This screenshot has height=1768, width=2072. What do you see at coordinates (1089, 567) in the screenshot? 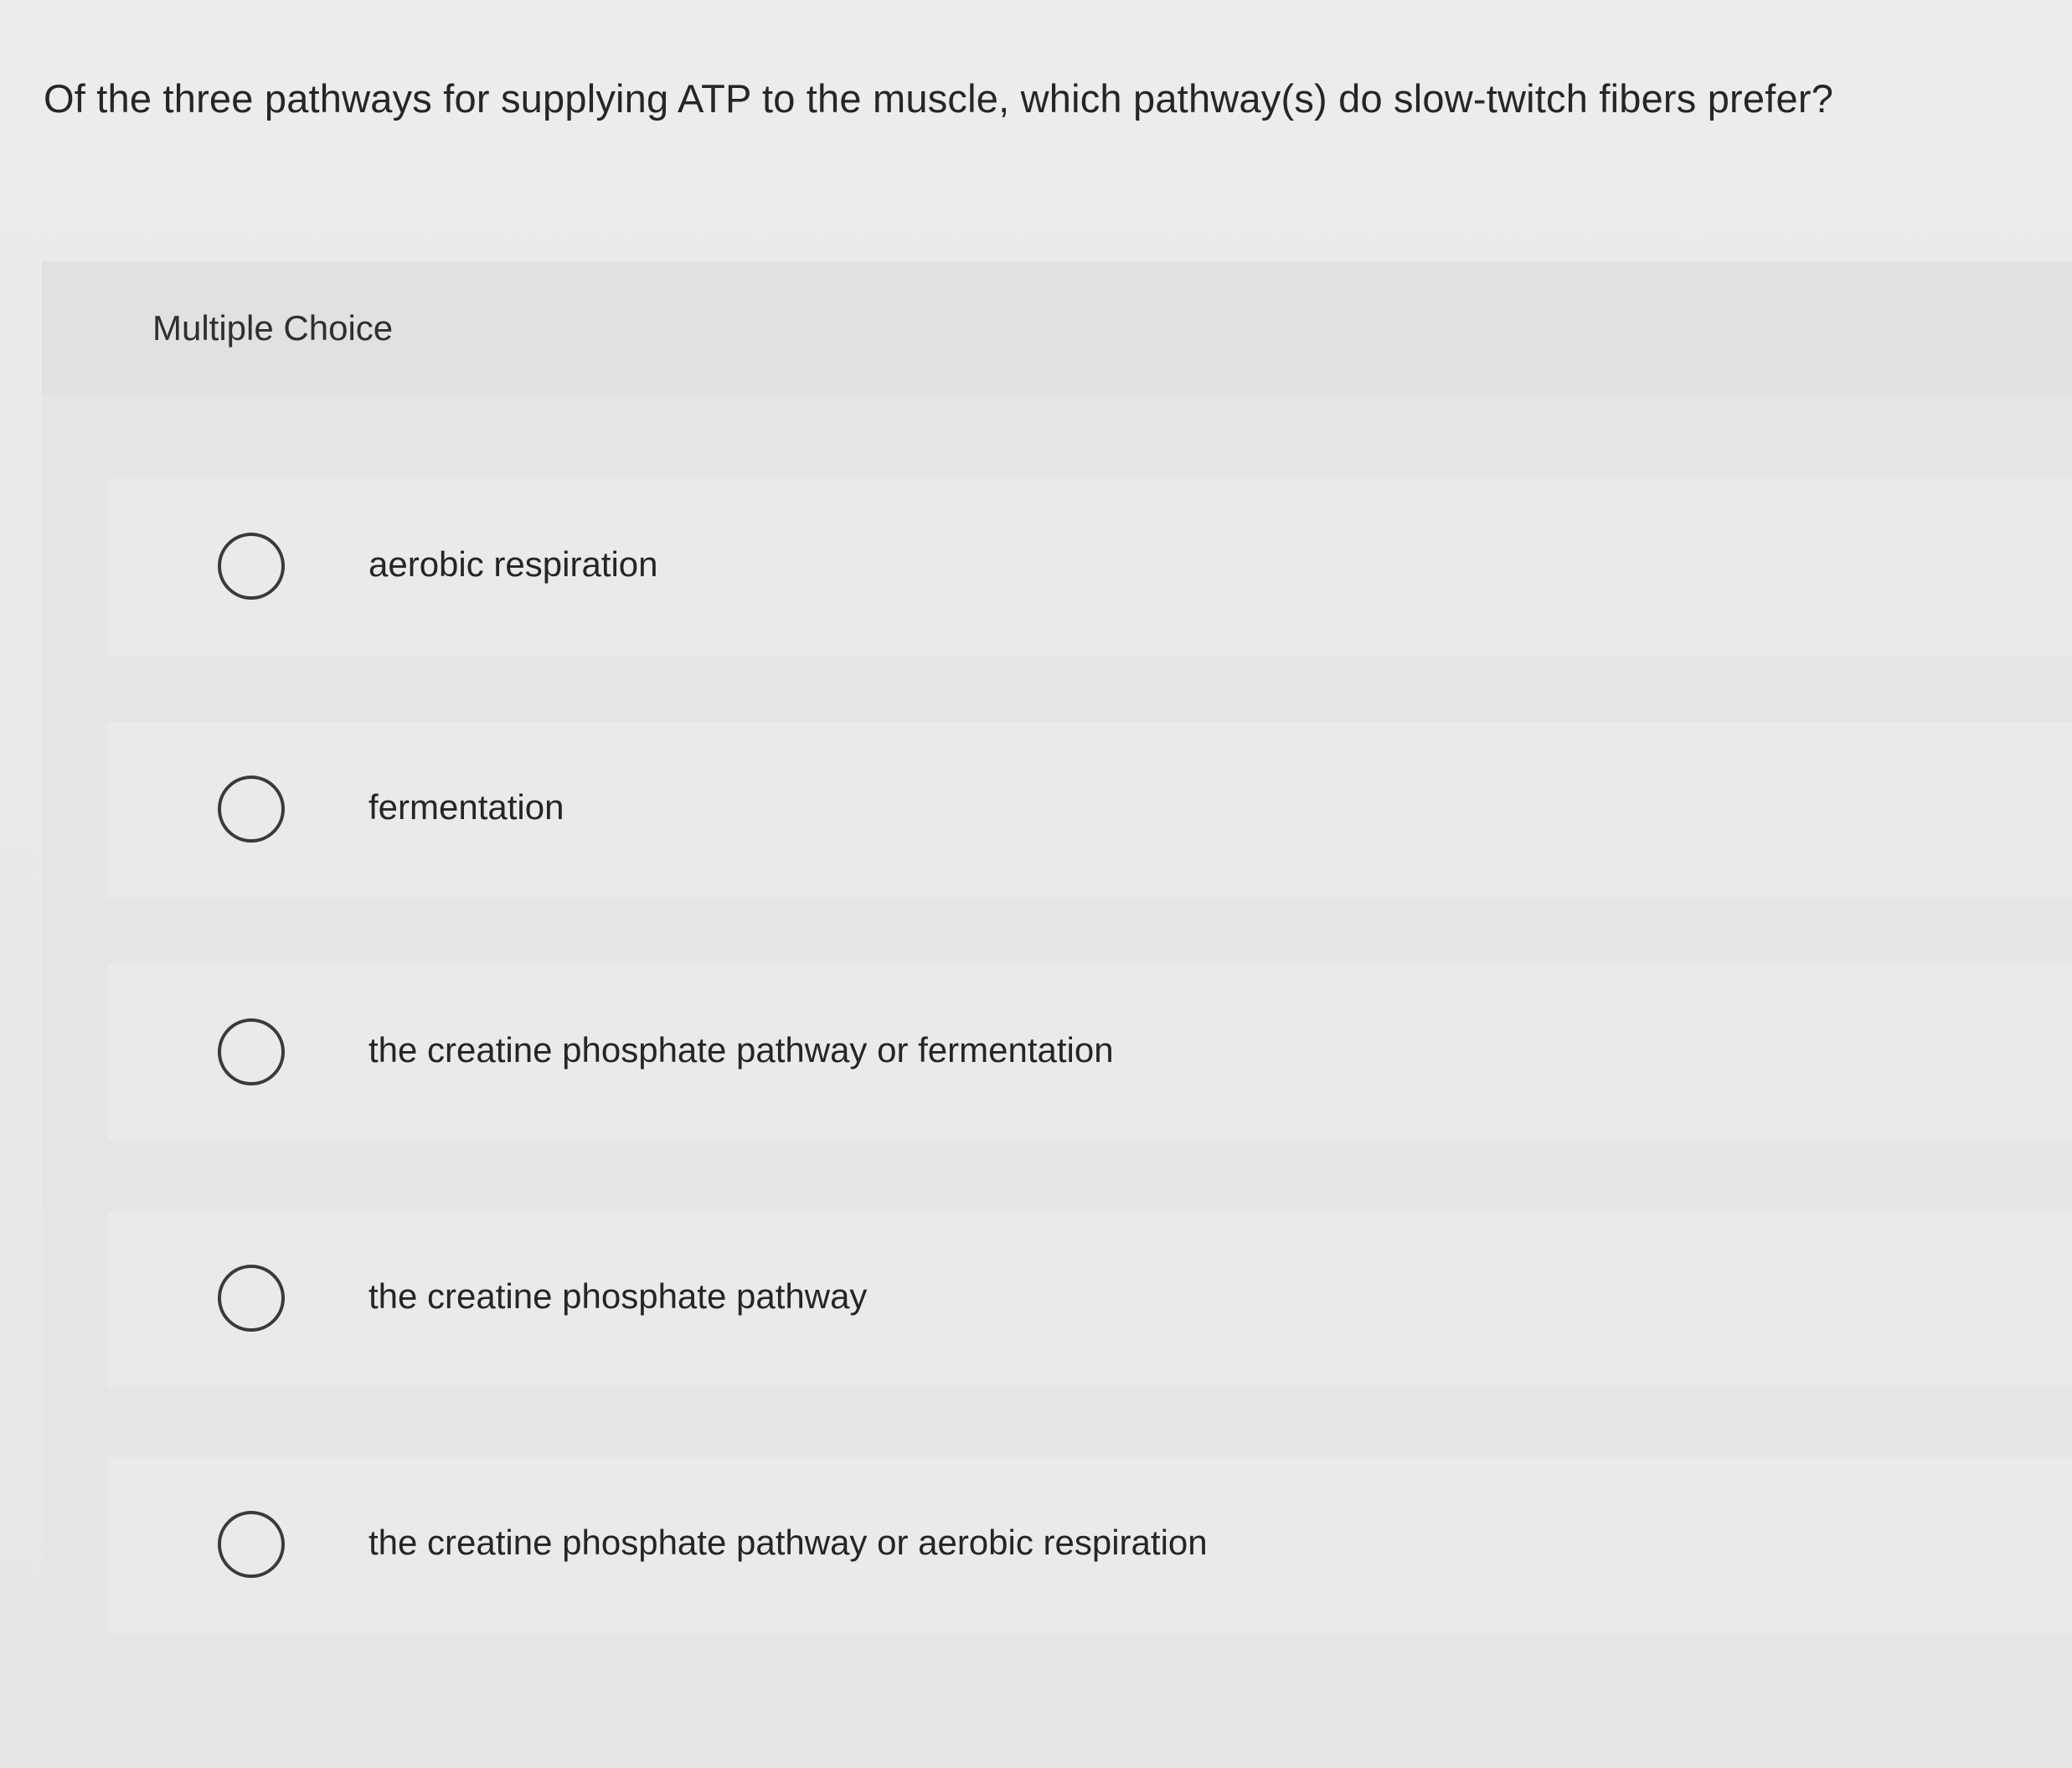
I see `option-aerobic-respiration: aerobic respiration` at bounding box center [1089, 567].